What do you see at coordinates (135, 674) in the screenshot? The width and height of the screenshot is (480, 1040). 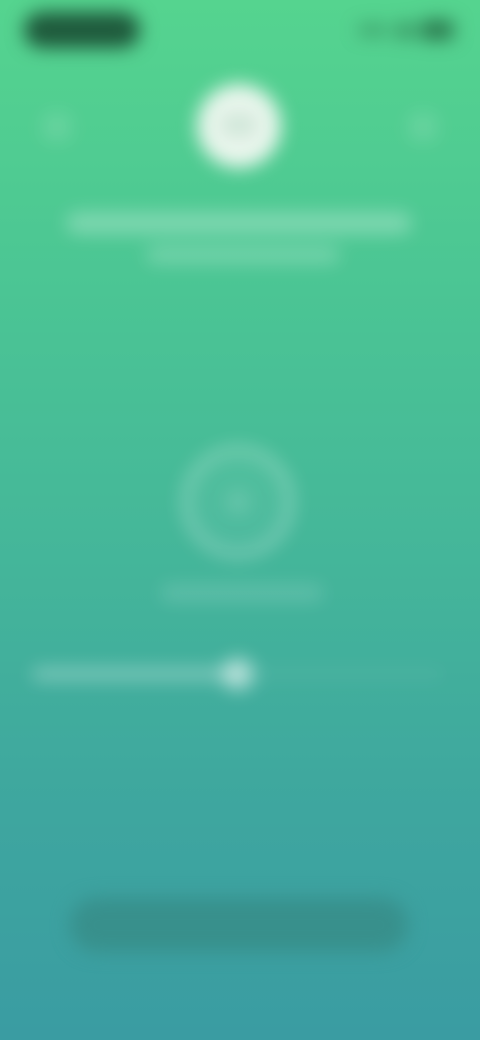 I see `slider-fill` at bounding box center [135, 674].